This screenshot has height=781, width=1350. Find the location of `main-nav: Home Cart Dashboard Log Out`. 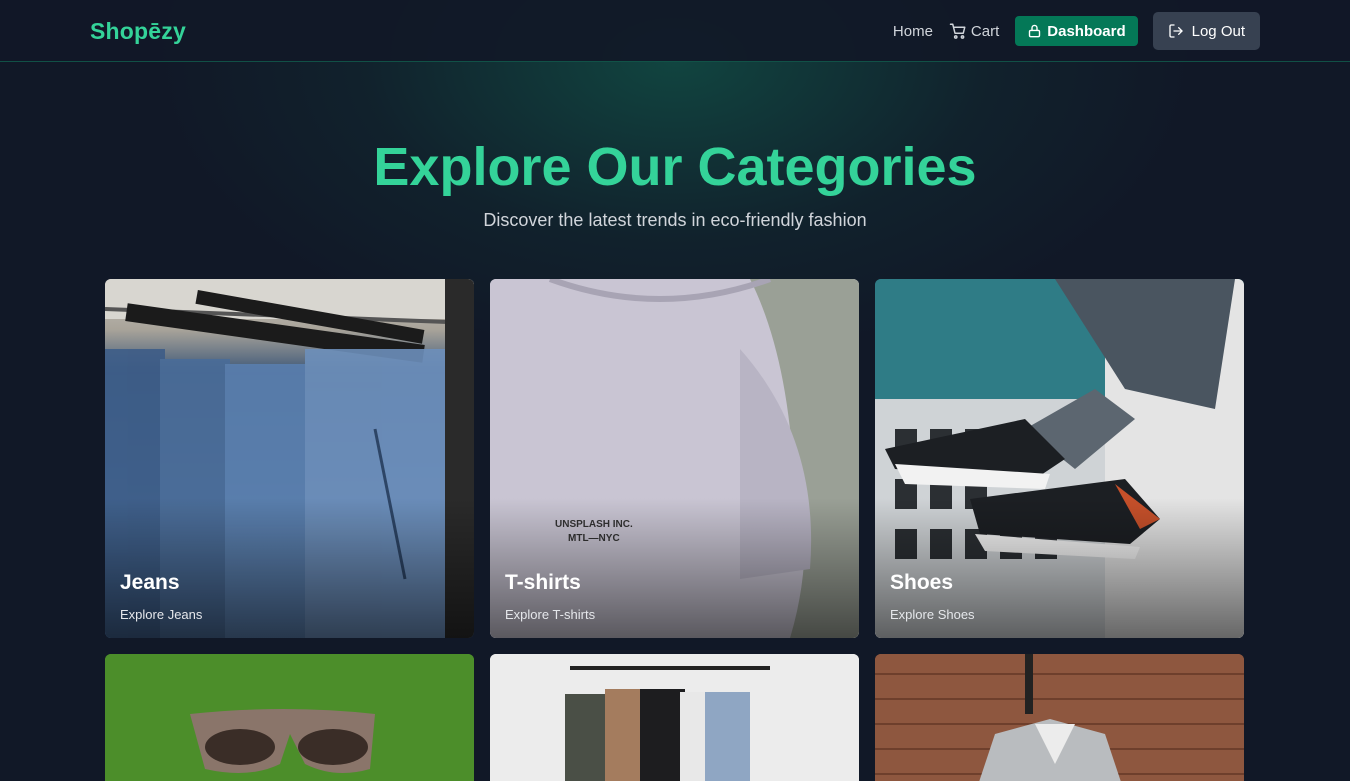

main-nav: Home Cart Dashboard Log Out is located at coordinates (1076, 31).